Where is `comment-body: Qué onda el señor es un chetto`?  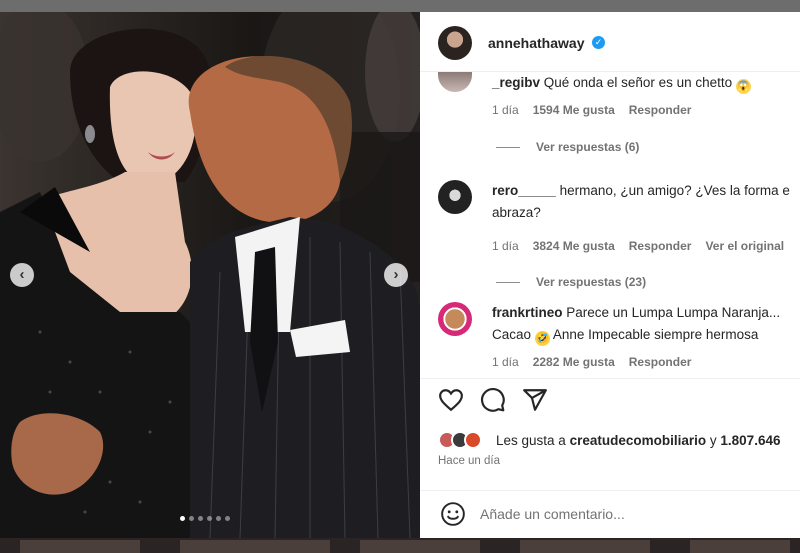 comment-body: Qué onda el señor es un chetto is located at coordinates (638, 82).